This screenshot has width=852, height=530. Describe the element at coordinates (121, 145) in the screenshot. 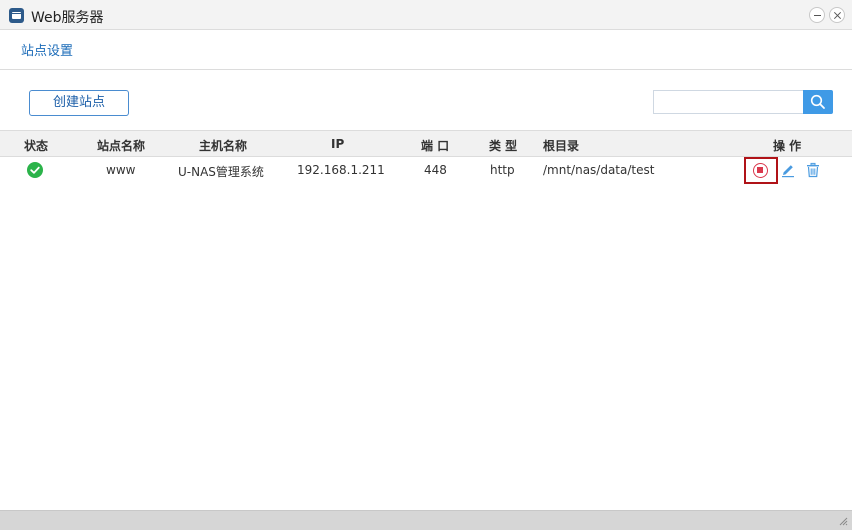

I see `column-header-site-name: 站点名称` at that location.